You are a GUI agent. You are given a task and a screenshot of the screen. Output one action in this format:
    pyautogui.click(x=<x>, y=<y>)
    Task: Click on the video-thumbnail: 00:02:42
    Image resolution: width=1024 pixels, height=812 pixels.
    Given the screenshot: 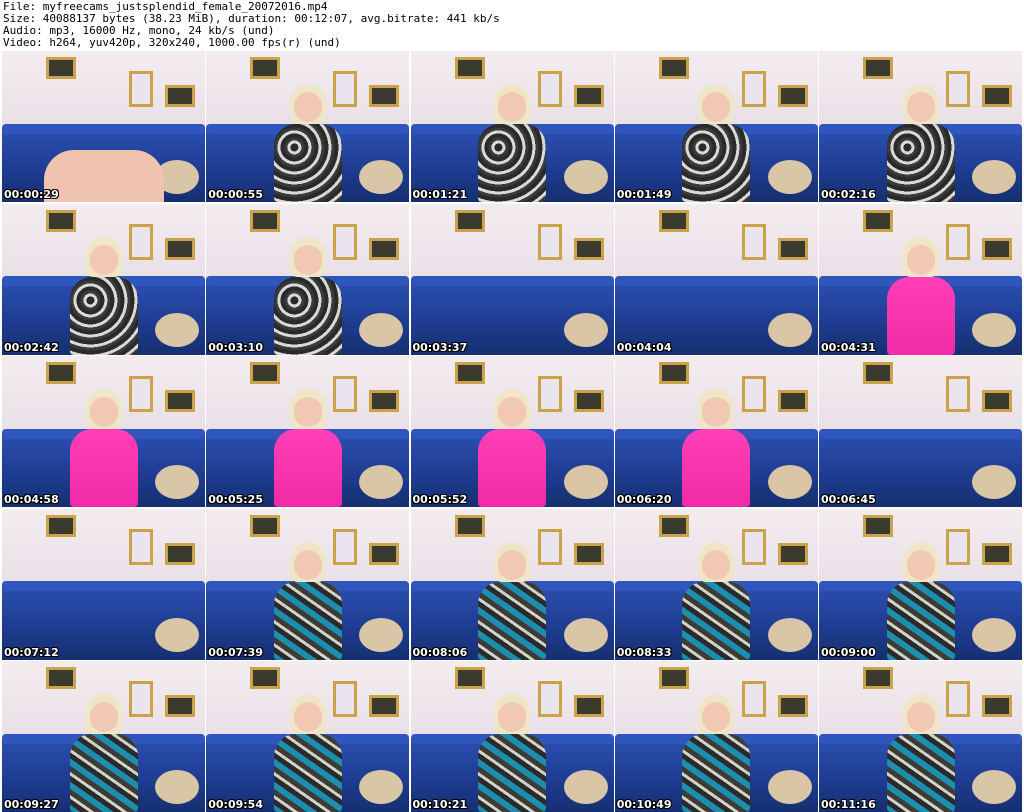 What is the action you would take?
    pyautogui.click(x=103, y=279)
    